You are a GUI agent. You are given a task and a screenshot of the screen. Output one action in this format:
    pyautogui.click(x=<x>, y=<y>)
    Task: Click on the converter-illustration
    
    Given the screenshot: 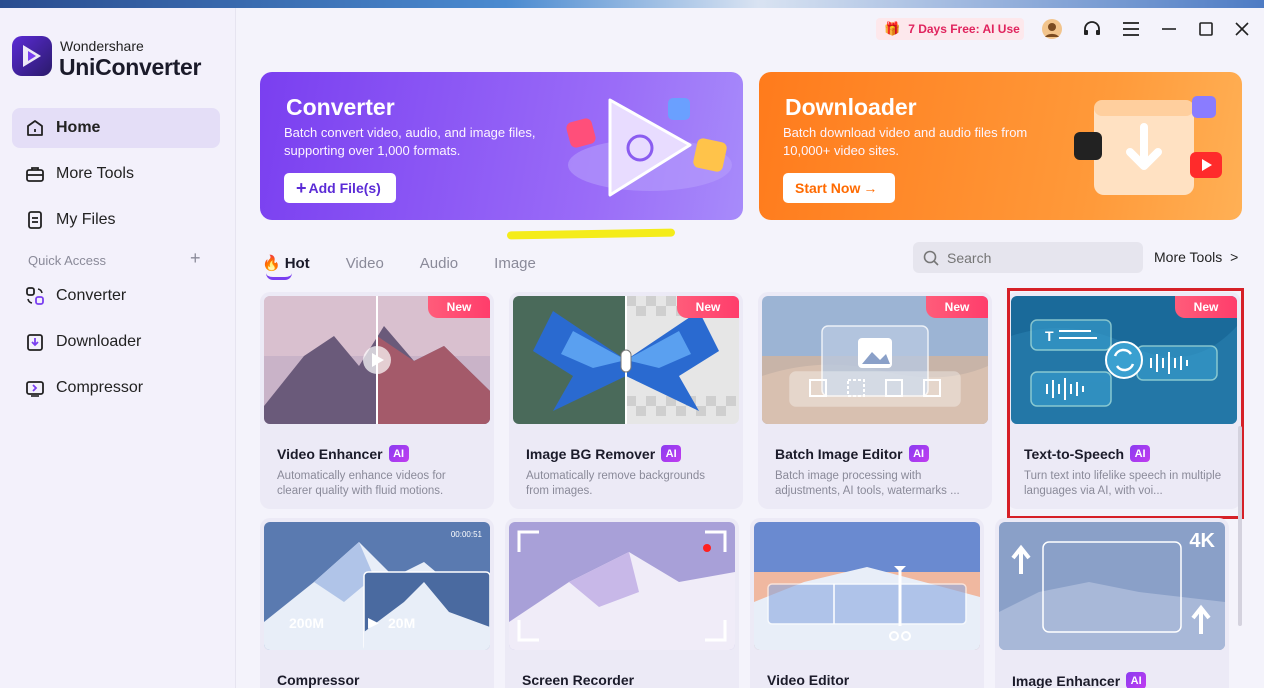 What is the action you would take?
    pyautogui.click(x=649, y=147)
    